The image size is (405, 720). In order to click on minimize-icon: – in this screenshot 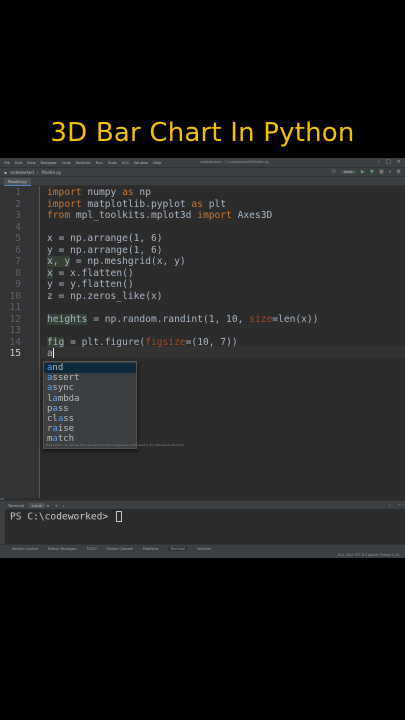, I will do `click(379, 162)`.